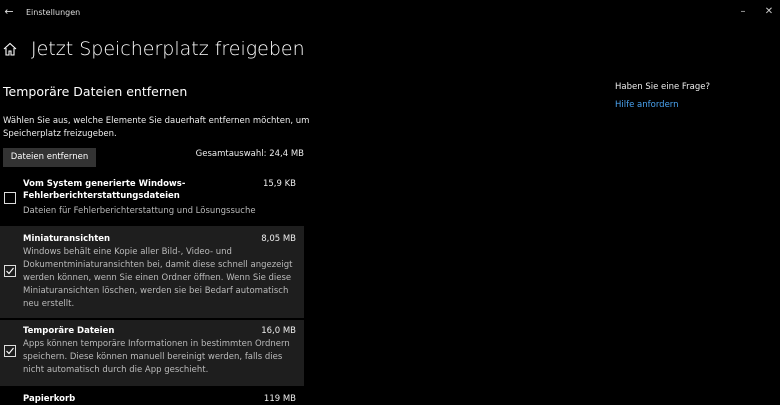  I want to click on item-size: 8,05 MB, so click(278, 239).